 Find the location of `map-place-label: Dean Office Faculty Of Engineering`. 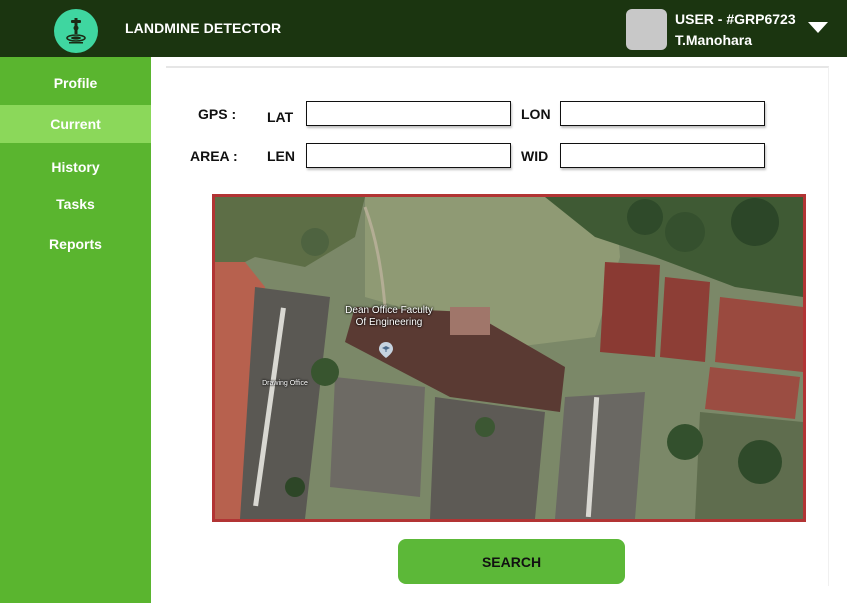

map-place-label: Dean Office Faculty Of Engineering is located at coordinates (389, 317).